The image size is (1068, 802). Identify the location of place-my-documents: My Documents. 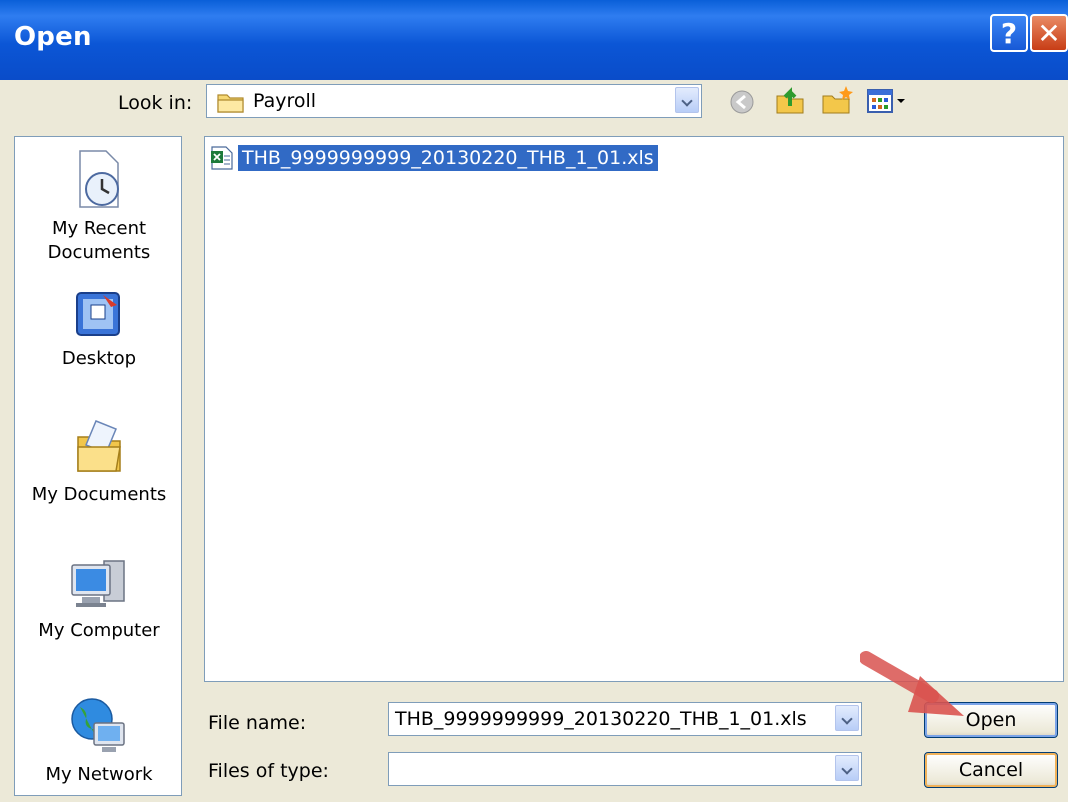
(99, 462).